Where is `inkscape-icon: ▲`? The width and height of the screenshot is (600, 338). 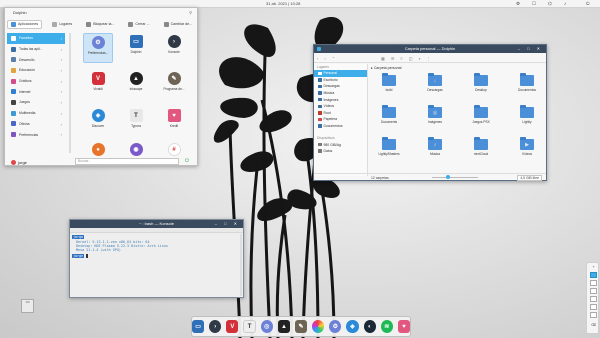 inkscape-icon: ▲ is located at coordinates (283, 326).